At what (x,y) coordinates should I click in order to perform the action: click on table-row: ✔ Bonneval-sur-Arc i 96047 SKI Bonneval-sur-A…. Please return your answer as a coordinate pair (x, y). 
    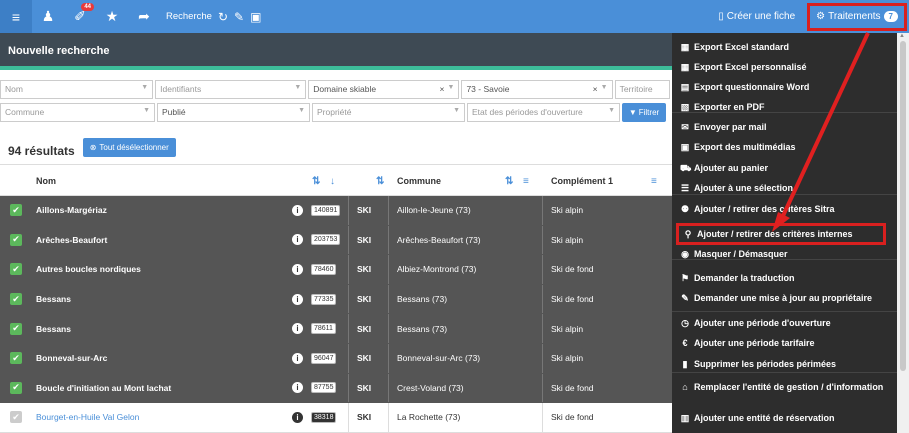
    Looking at the image, I should click on (336, 358).